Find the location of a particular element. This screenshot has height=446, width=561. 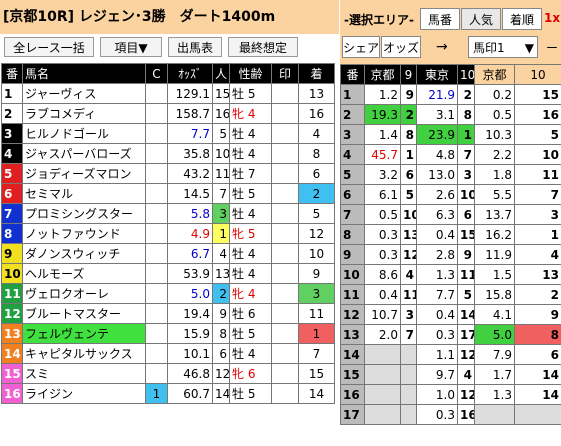

odds-button: オッズ is located at coordinates (401, 47).